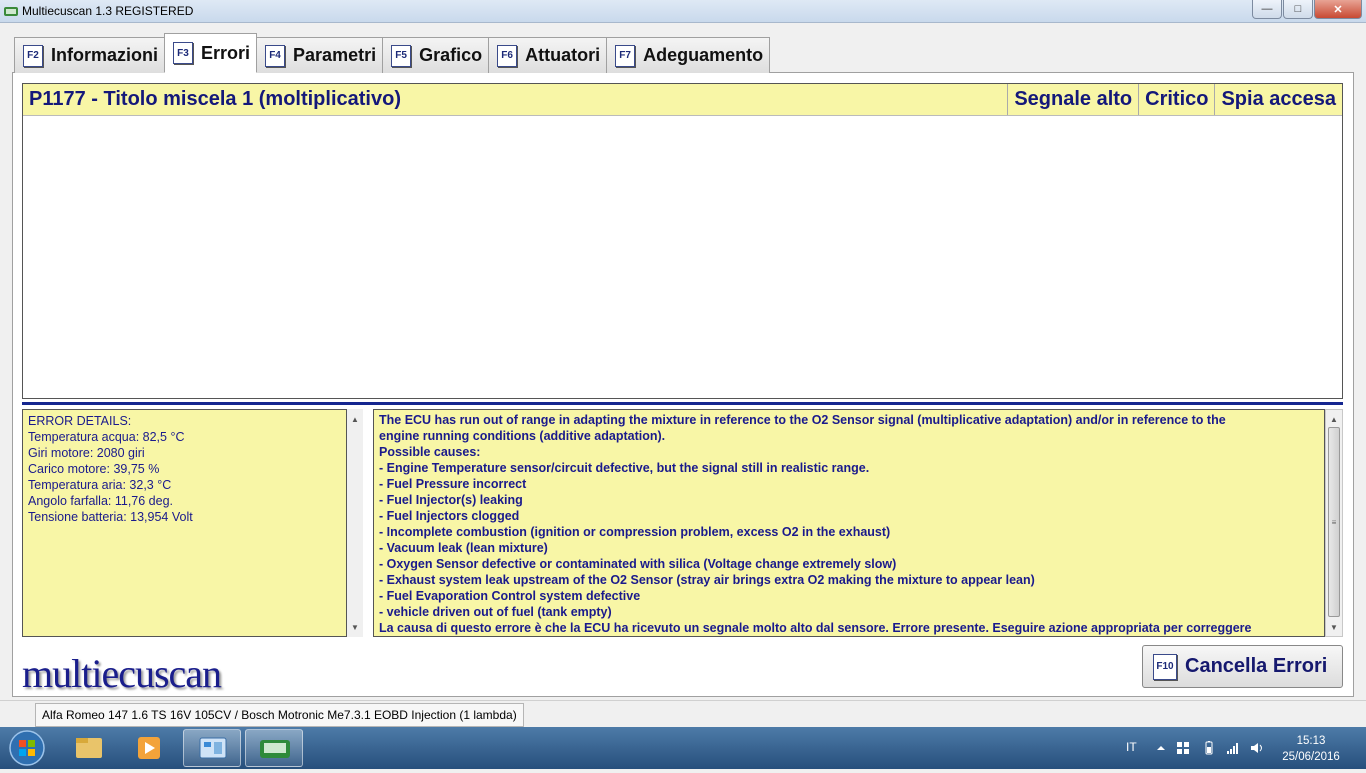  I want to click on tab-grafico: F5 Grafico, so click(436, 55).